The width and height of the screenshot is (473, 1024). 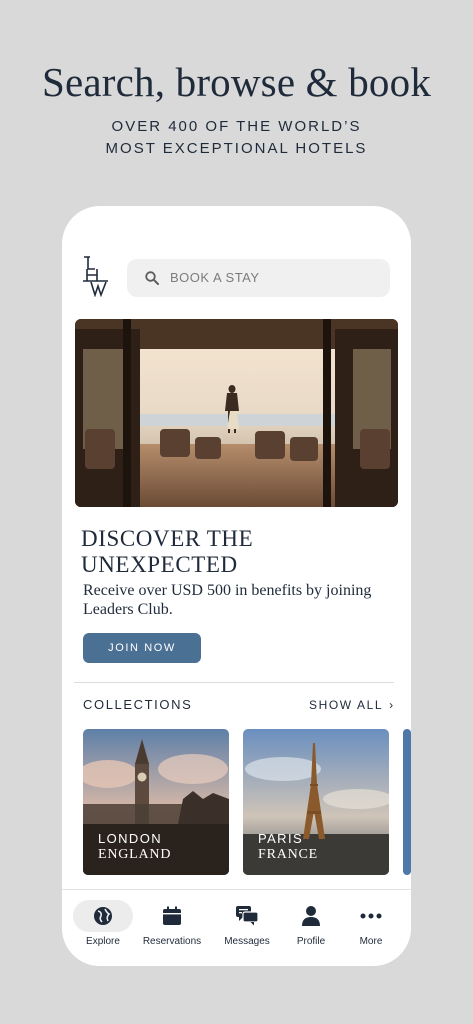 What do you see at coordinates (135, 854) in the screenshot?
I see `card-country: ENGLAND` at bounding box center [135, 854].